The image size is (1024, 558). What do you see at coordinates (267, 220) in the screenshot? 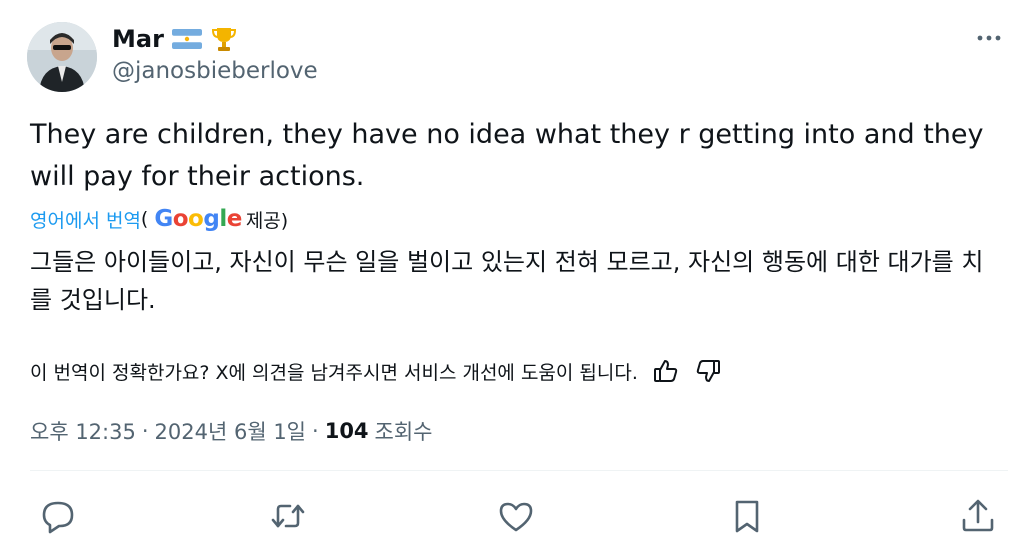
I see `provided-by-label: 제공)` at bounding box center [267, 220].